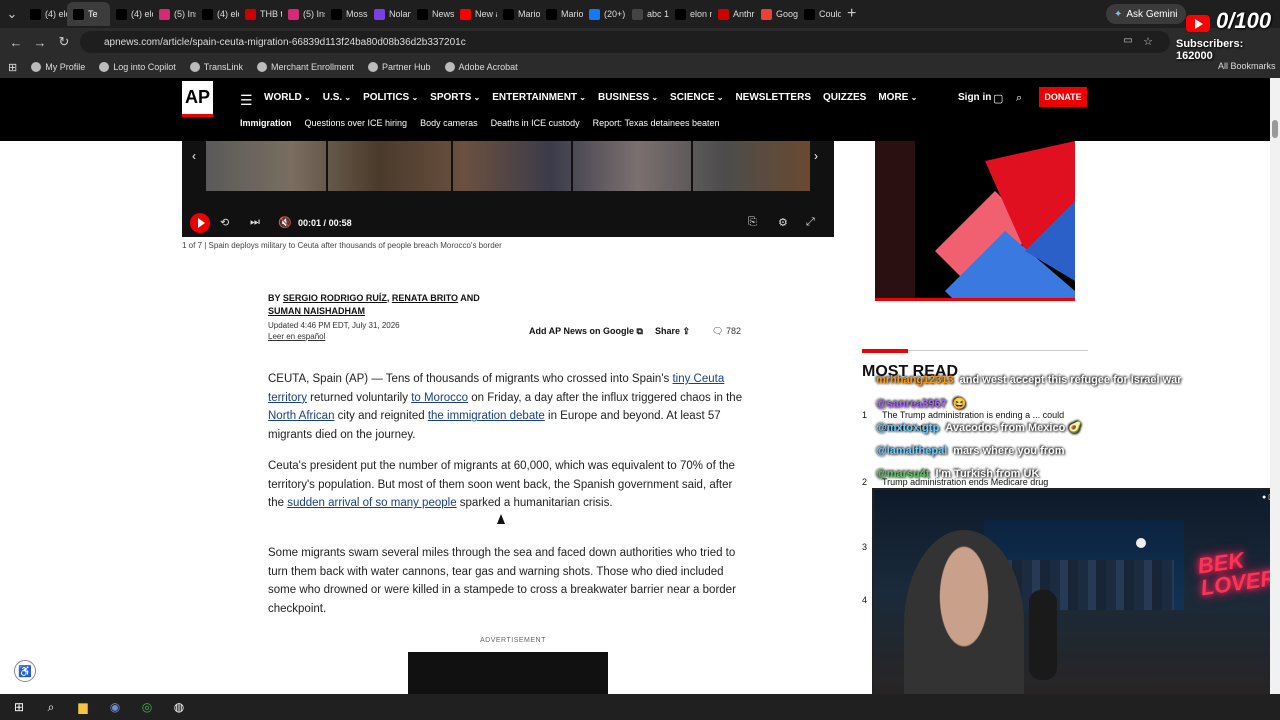  Describe the element at coordinates (572, 14) in the screenshot. I see `tab-label: Mario` at that location.